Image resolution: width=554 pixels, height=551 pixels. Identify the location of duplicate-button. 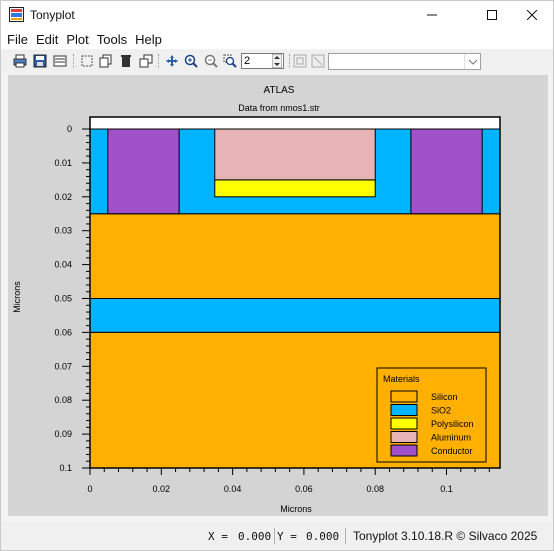
(146, 61).